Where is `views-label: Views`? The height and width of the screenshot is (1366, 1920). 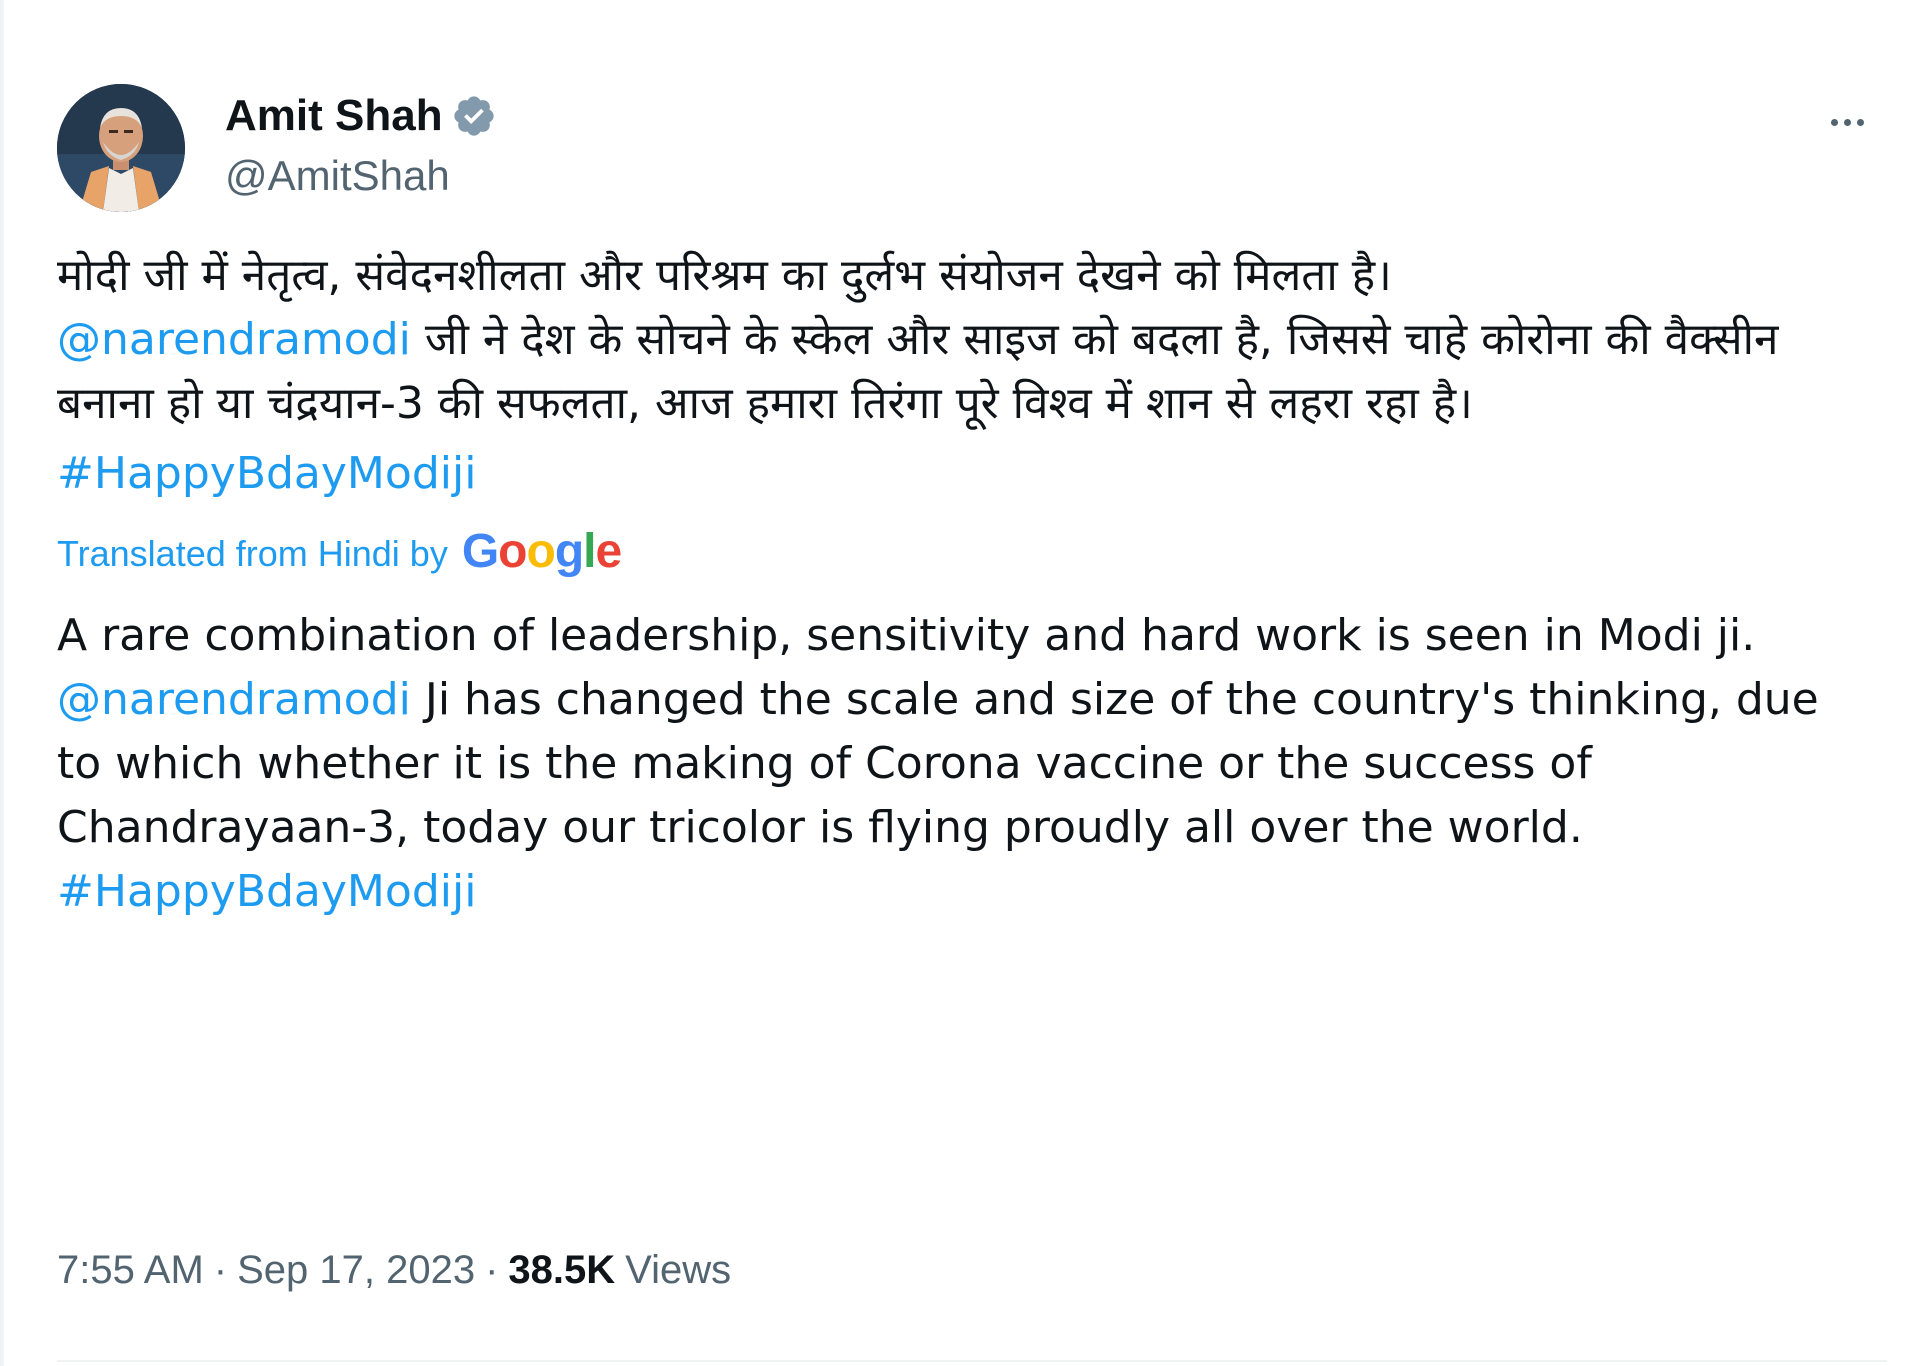 views-label: Views is located at coordinates (678, 1270).